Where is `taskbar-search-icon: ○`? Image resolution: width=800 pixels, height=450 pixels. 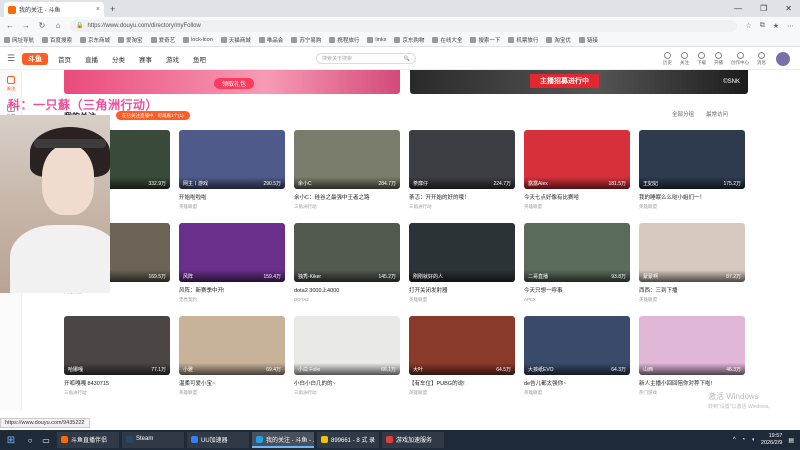
taskbar-search-icon: ○ is located at coordinates (30, 440).